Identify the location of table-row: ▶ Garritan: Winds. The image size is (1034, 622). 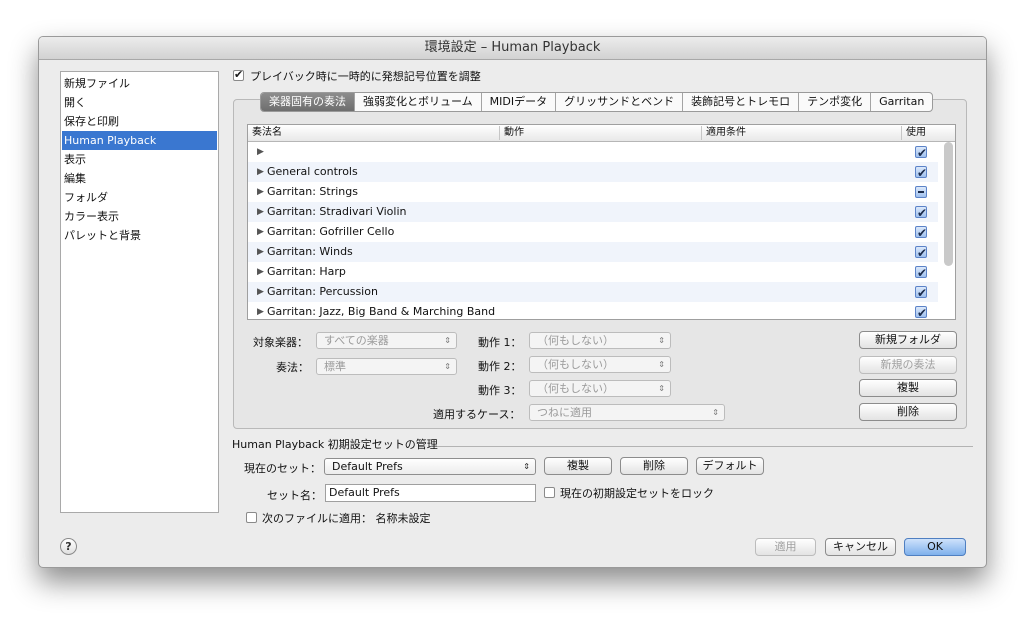
(593, 252).